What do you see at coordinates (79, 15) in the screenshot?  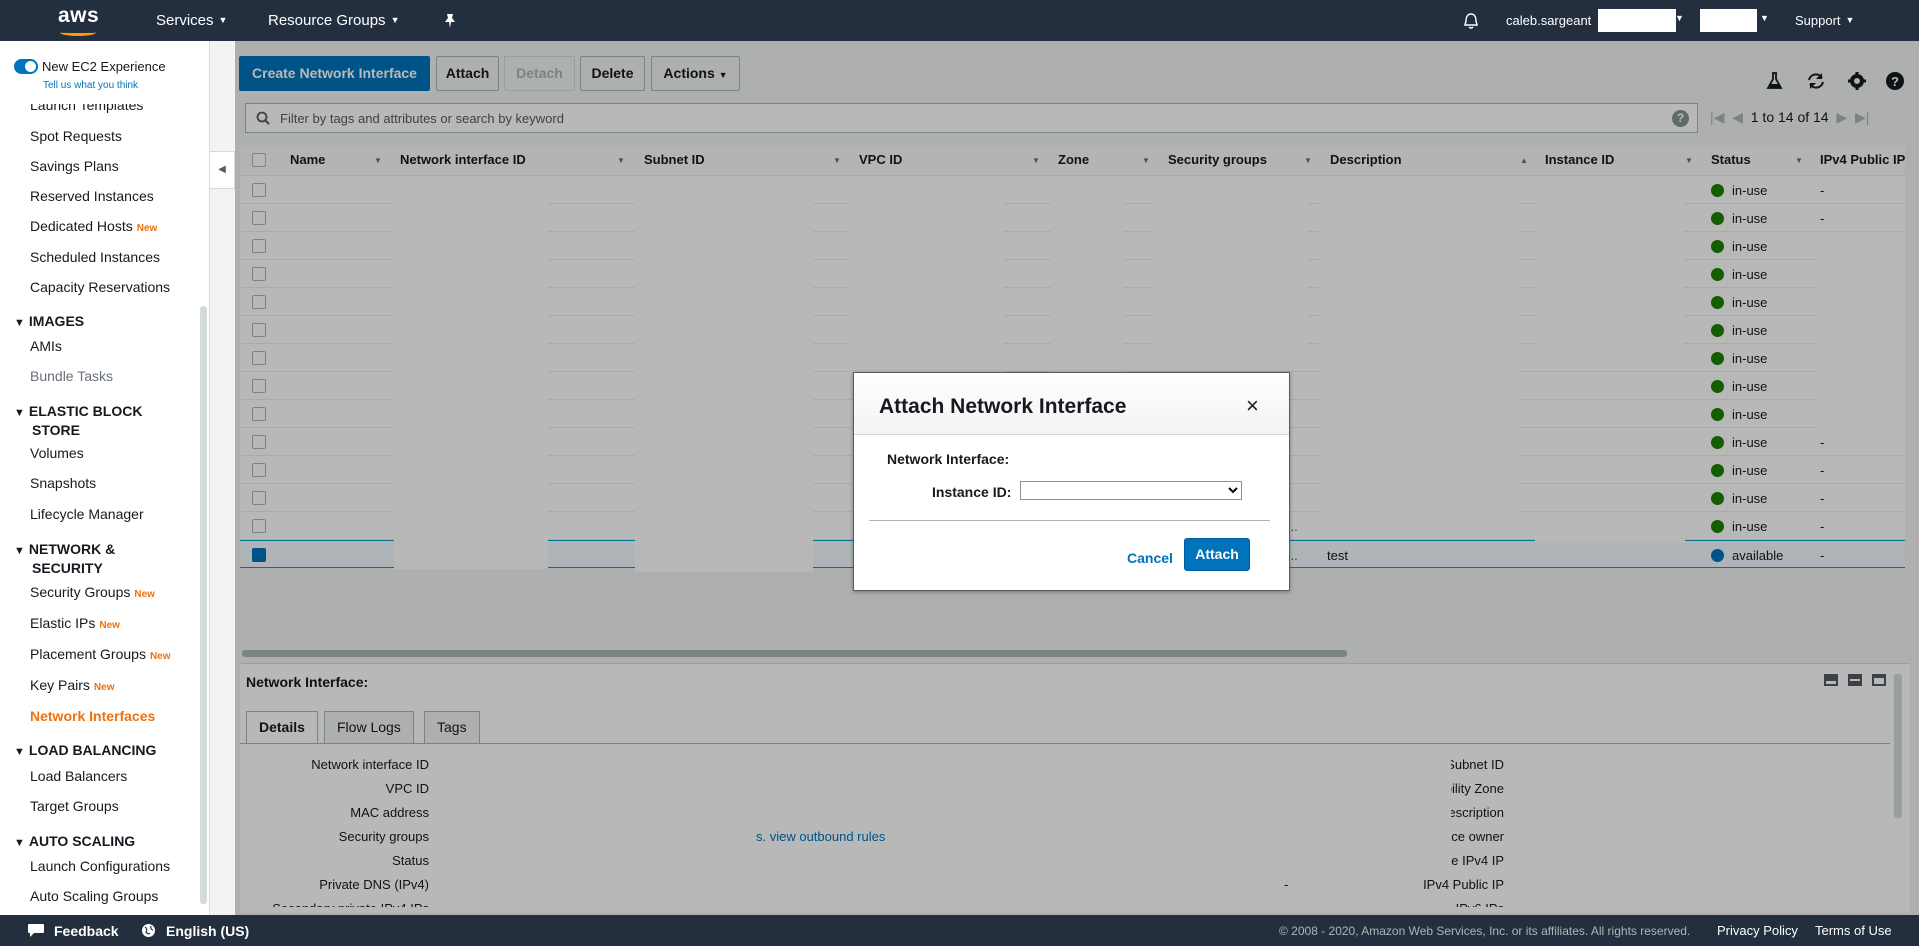 I see `aws-logo-text: aws` at bounding box center [79, 15].